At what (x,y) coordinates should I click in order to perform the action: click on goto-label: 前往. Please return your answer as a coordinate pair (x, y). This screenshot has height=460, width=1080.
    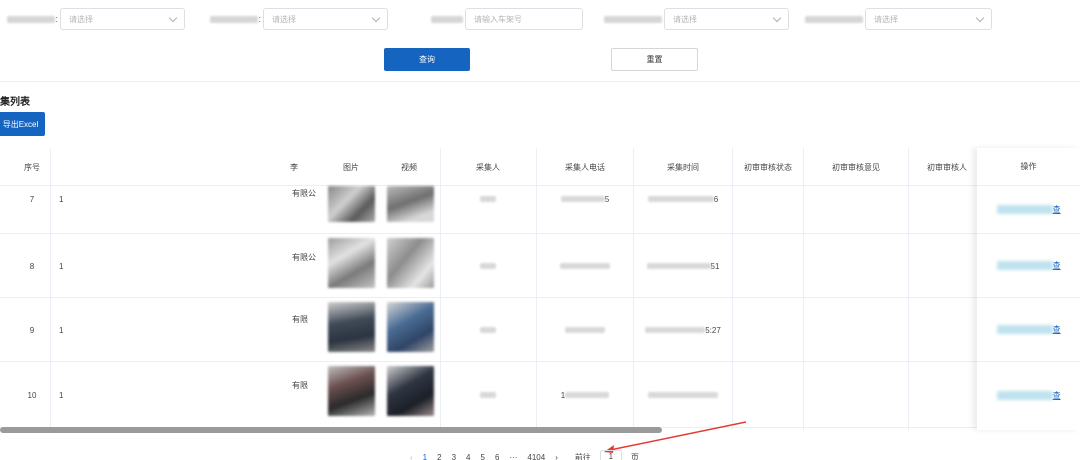
    Looking at the image, I should click on (582, 456).